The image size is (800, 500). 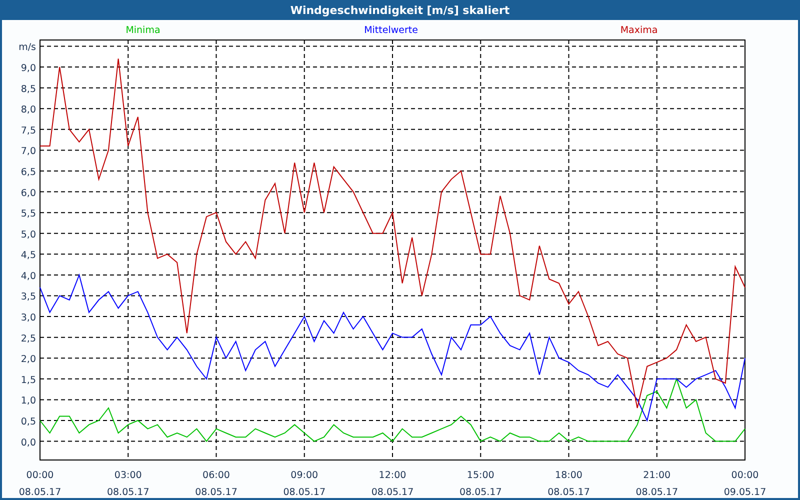 I want to click on x-tick-label: 12:00 08.05.17, so click(x=392, y=484).